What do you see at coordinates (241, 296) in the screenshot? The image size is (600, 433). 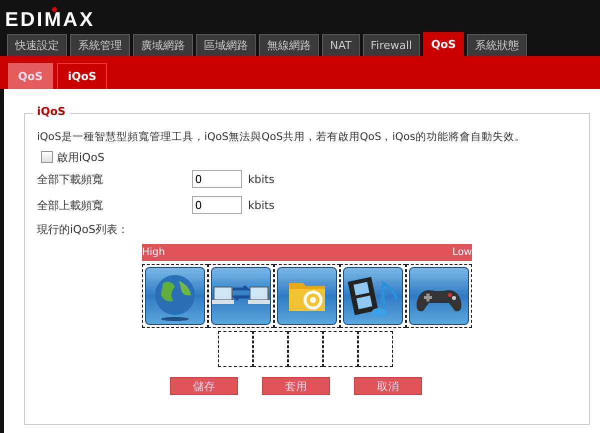 I see `computers-icon` at bounding box center [241, 296].